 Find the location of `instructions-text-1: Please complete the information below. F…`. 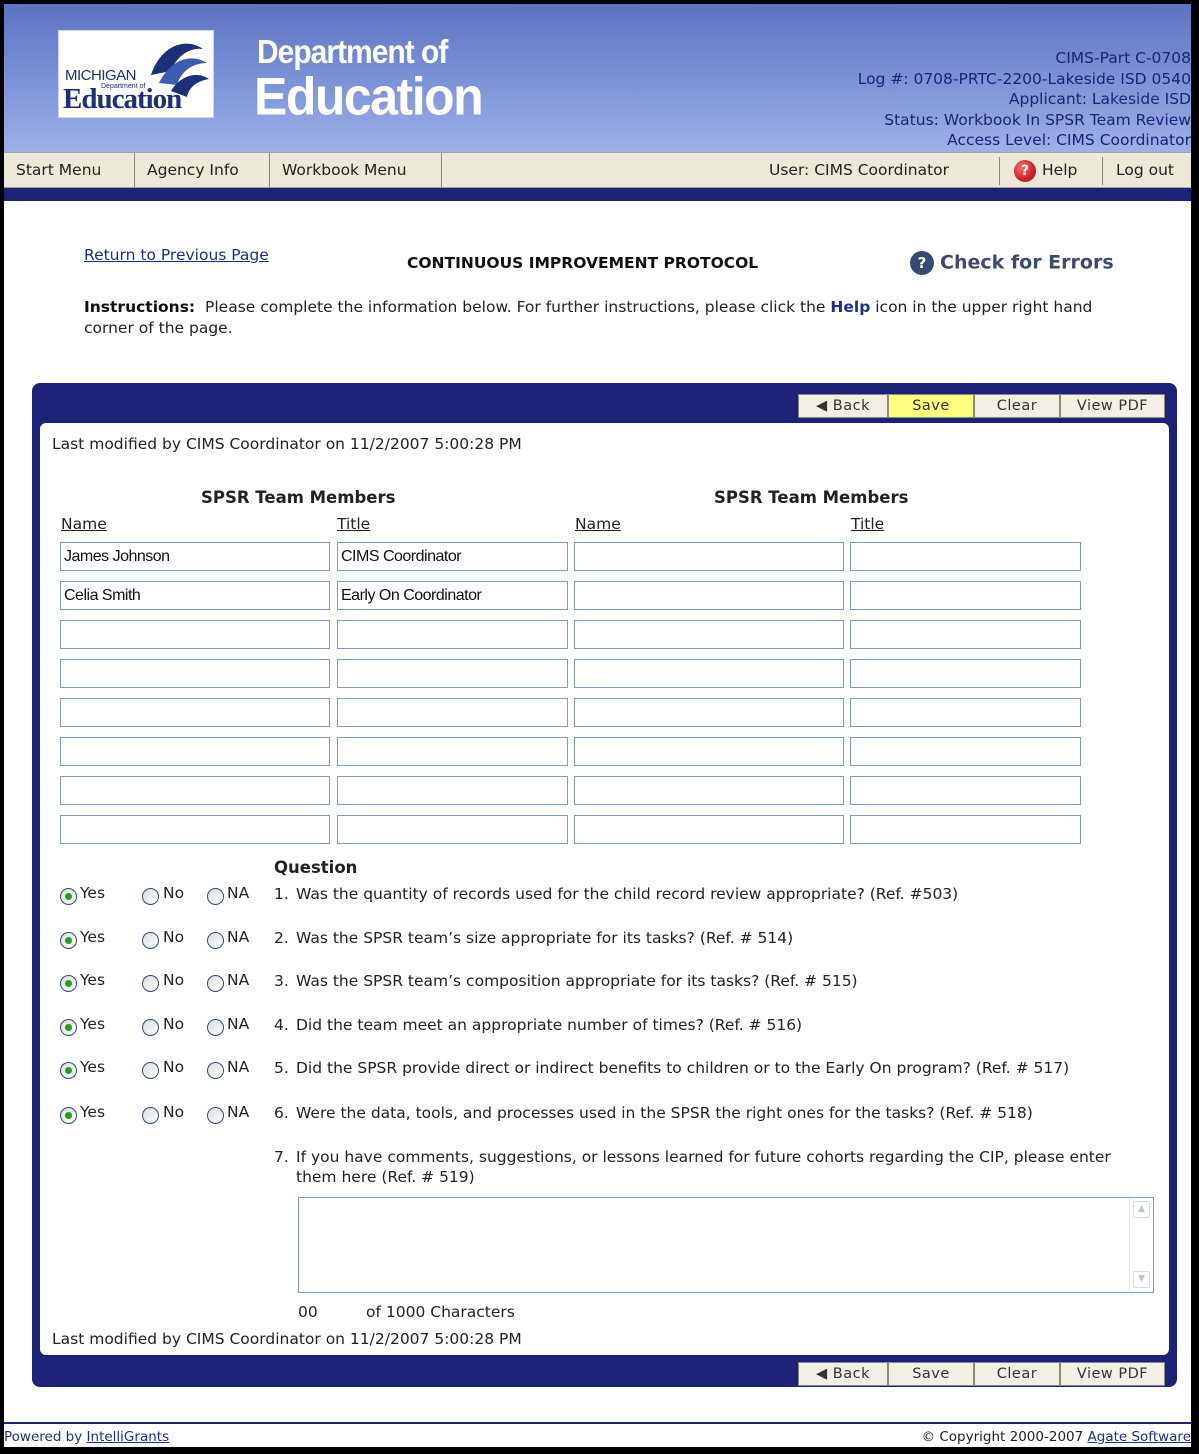

instructions-text-1: Please complete the information below. F… is located at coordinates (515, 307).